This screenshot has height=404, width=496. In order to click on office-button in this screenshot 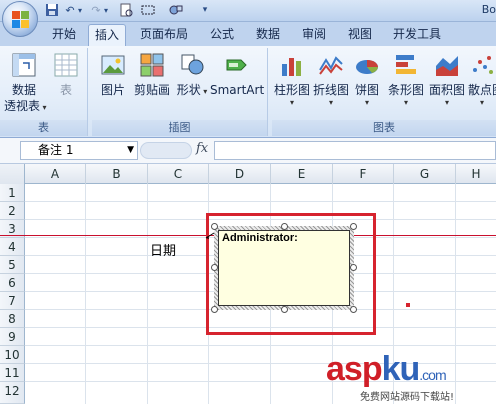, I will do `click(20, 19)`.